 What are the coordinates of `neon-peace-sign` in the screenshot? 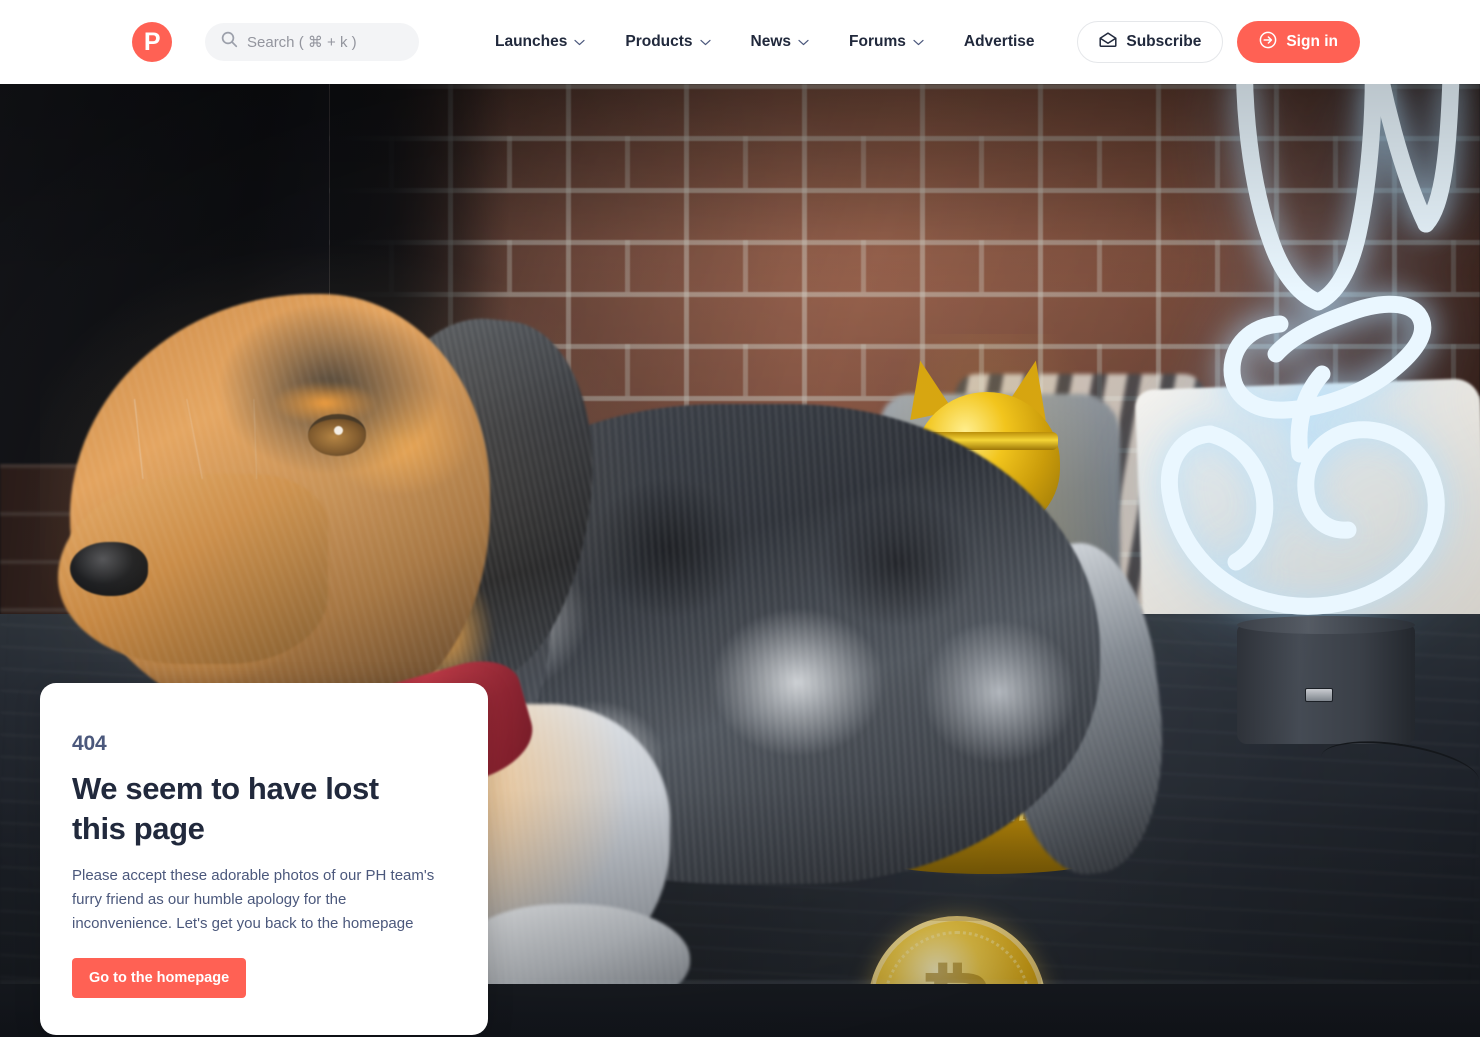 It's located at (1315, 389).